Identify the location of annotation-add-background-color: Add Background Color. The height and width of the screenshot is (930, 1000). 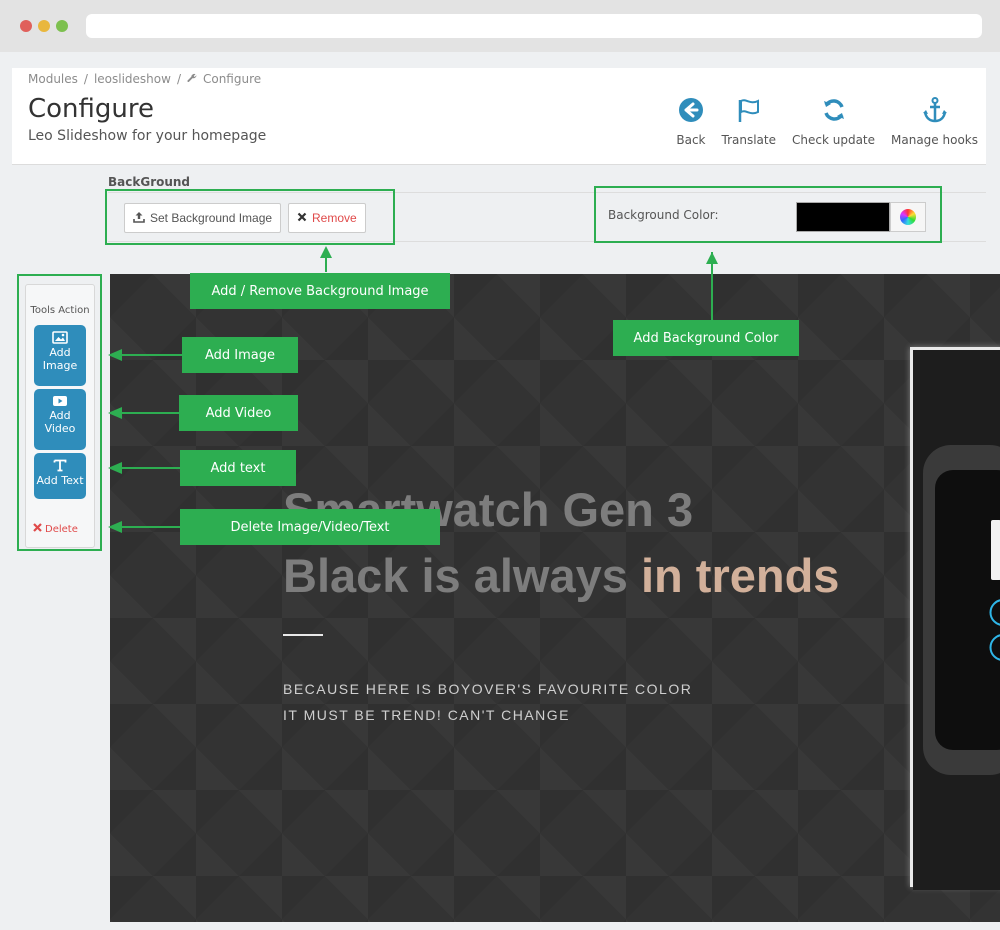
(706, 338).